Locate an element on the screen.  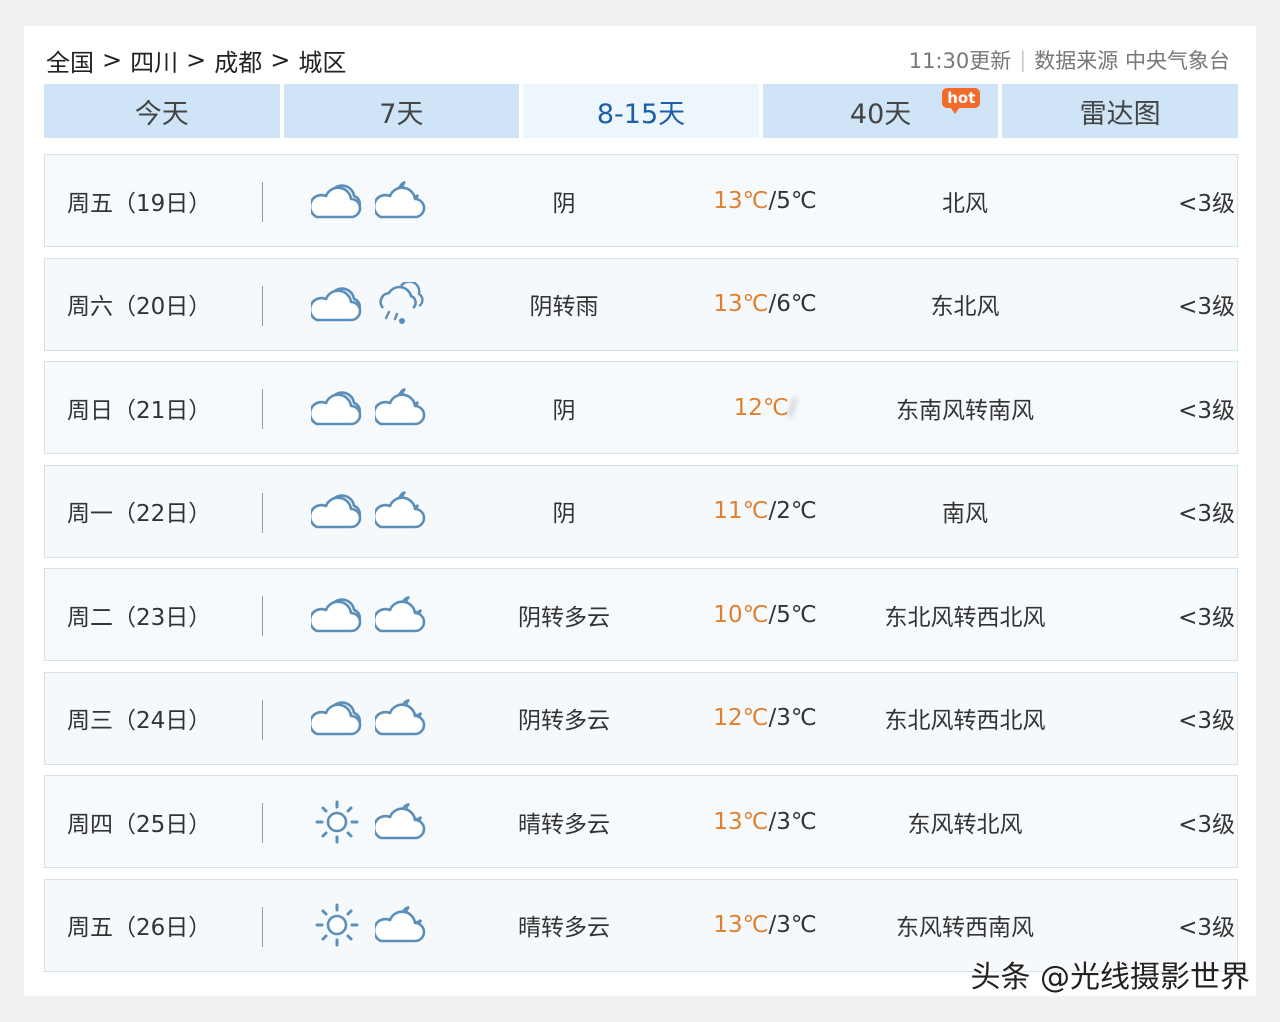
breadcrumb: 全国 > 四川 > 成都 > 城区 is located at coordinates (196, 60).